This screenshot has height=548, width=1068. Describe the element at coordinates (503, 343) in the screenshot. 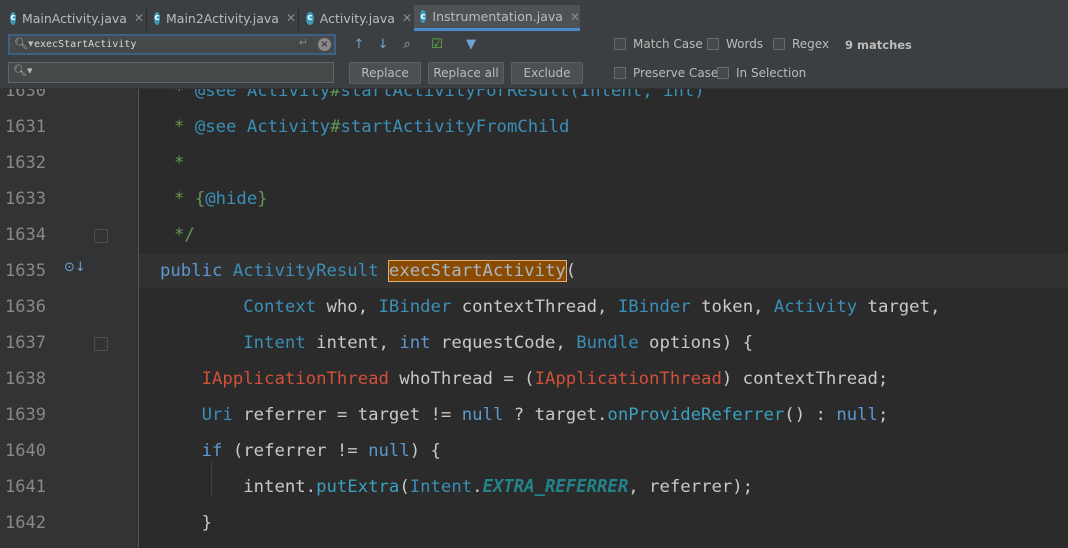

I see `code-token: requestCode,` at that location.